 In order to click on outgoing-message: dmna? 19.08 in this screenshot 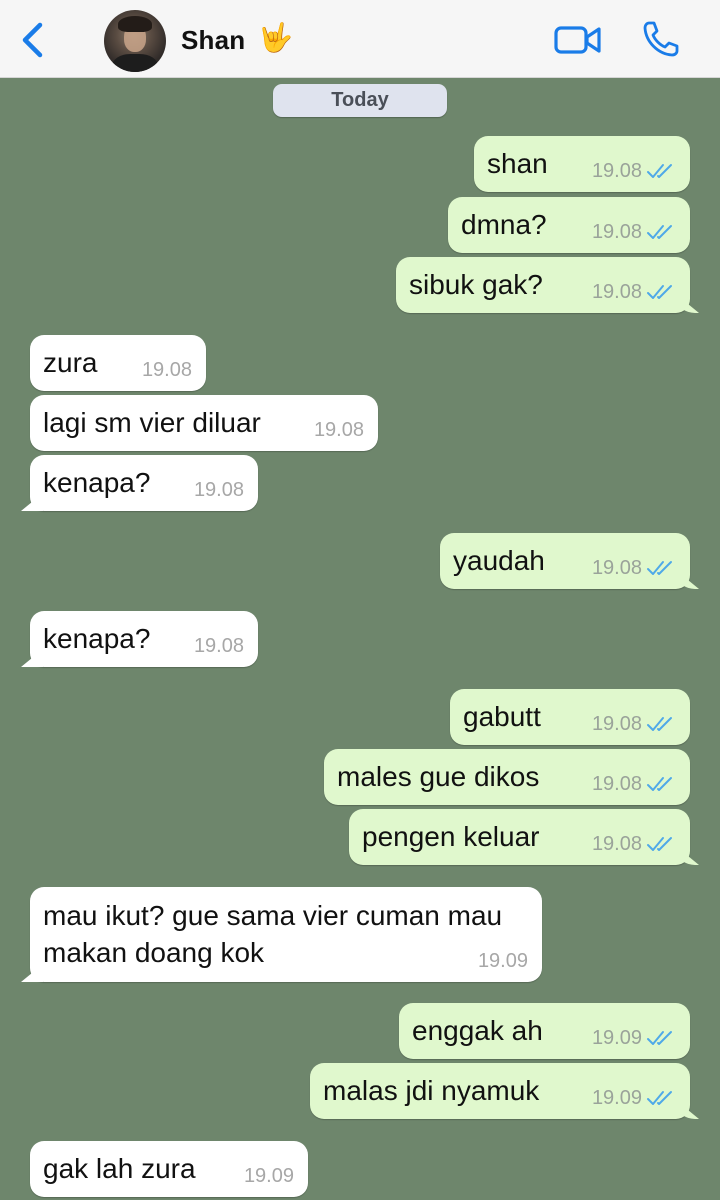, I will do `click(569, 225)`.